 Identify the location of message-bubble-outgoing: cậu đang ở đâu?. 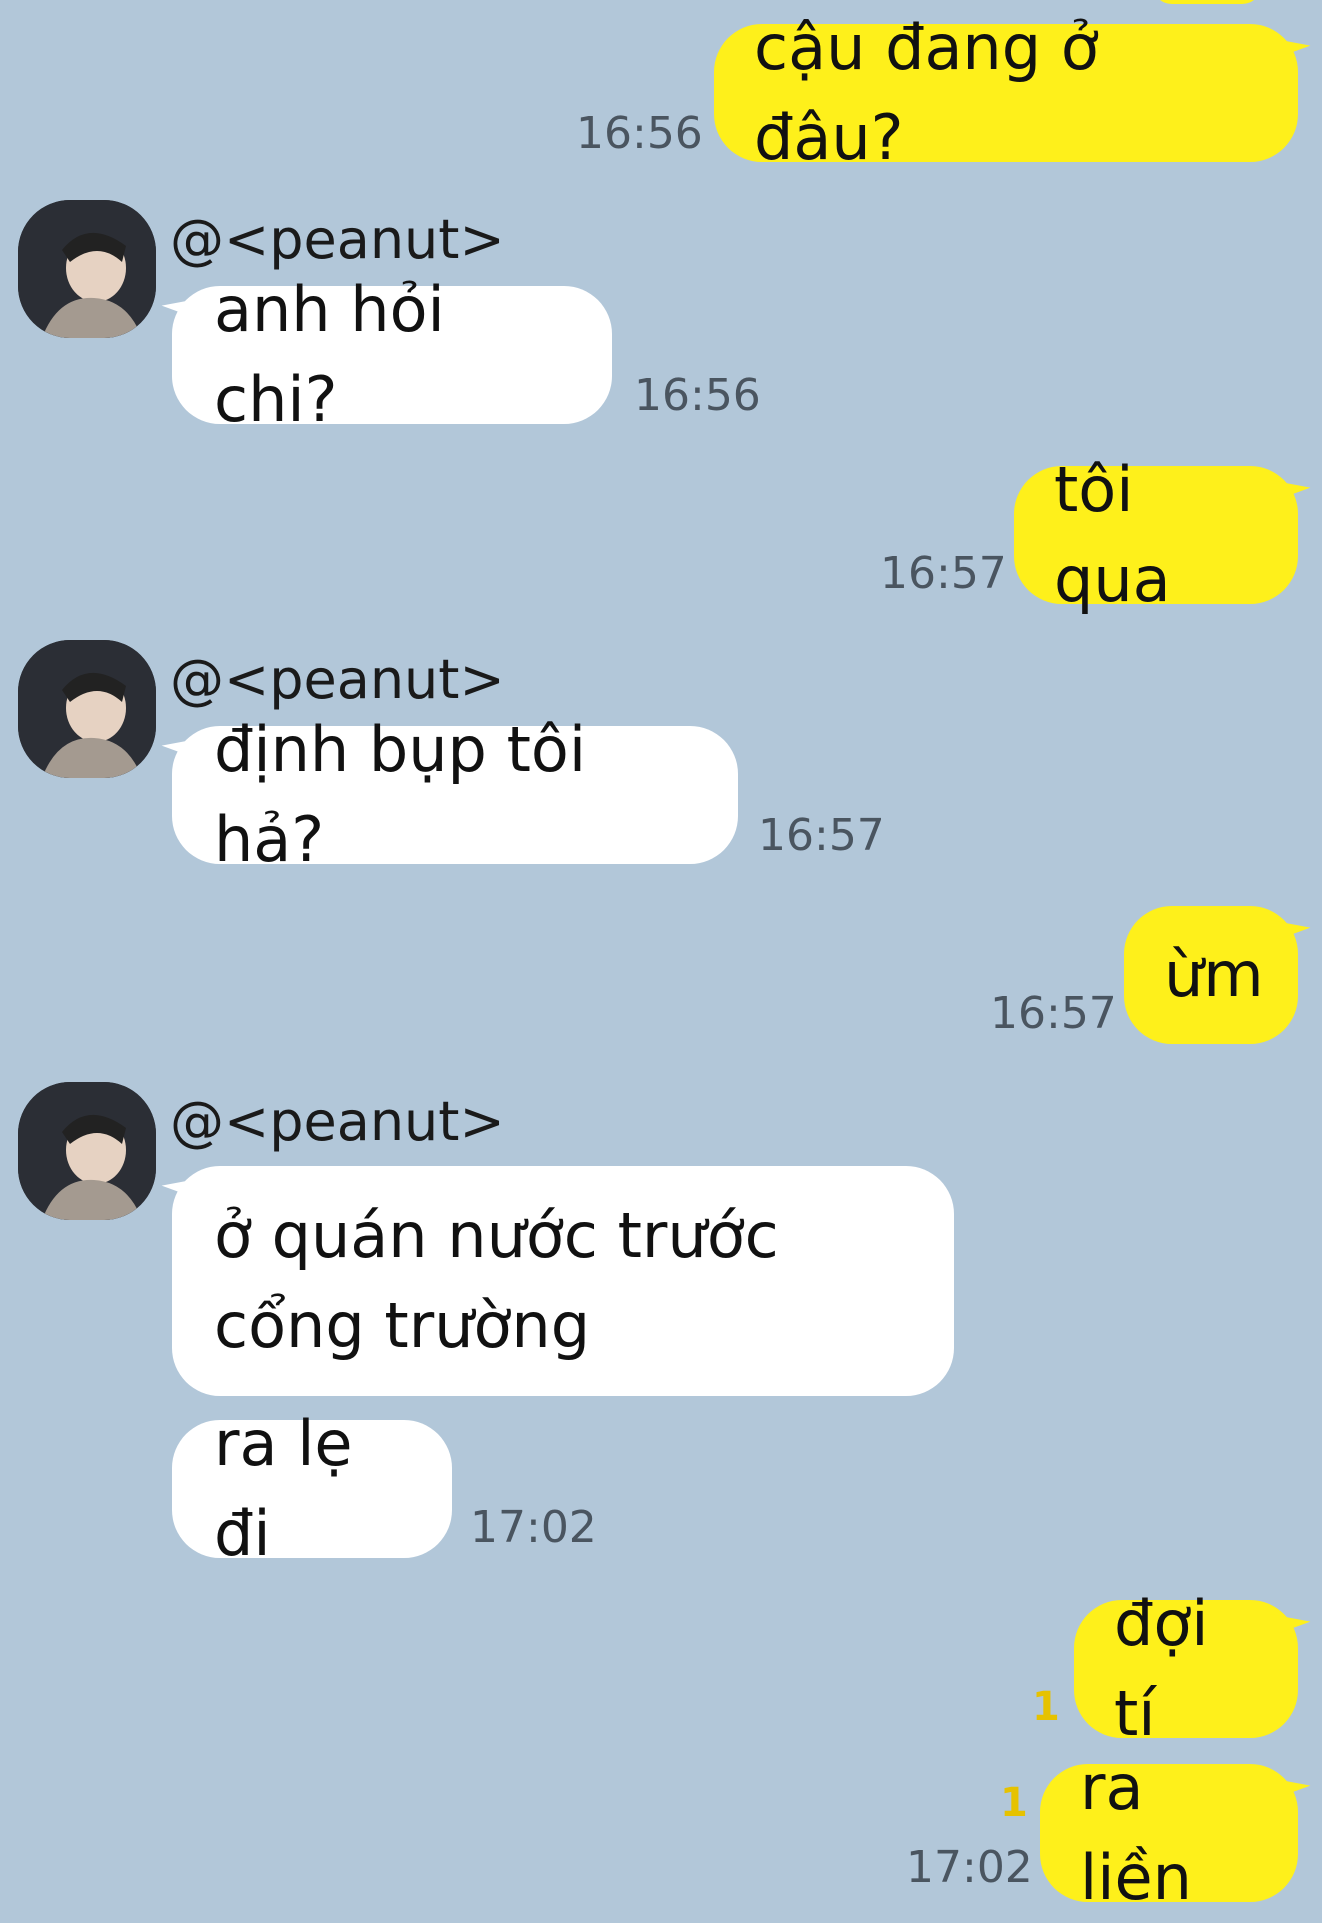
(1006, 92).